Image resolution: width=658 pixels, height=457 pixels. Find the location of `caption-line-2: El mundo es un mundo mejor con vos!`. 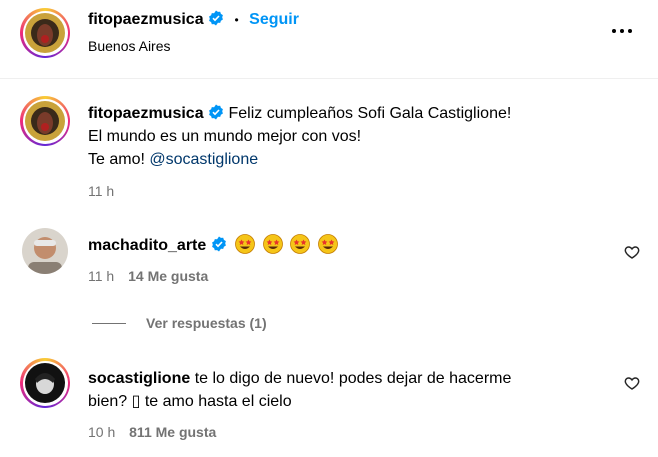

caption-line-2: El mundo es un mundo mejor con vos! is located at coordinates (225, 136).